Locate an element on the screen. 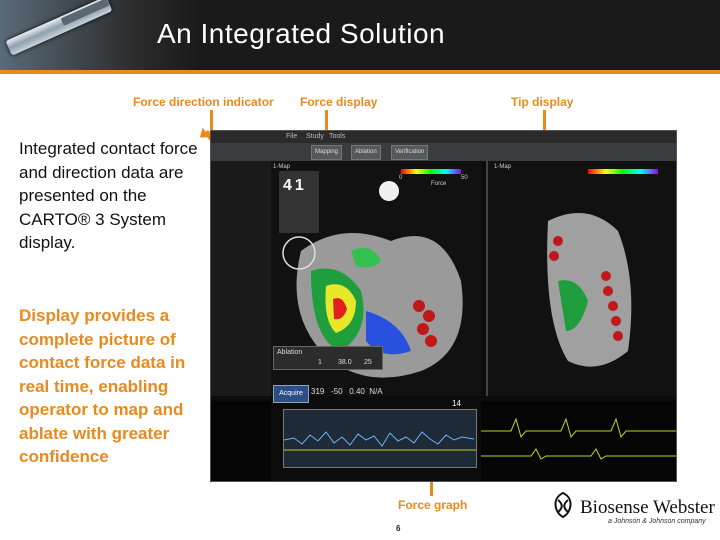 The width and height of the screenshot is (720, 540). callout-force-direction: Force direction indicator is located at coordinates (203, 102).